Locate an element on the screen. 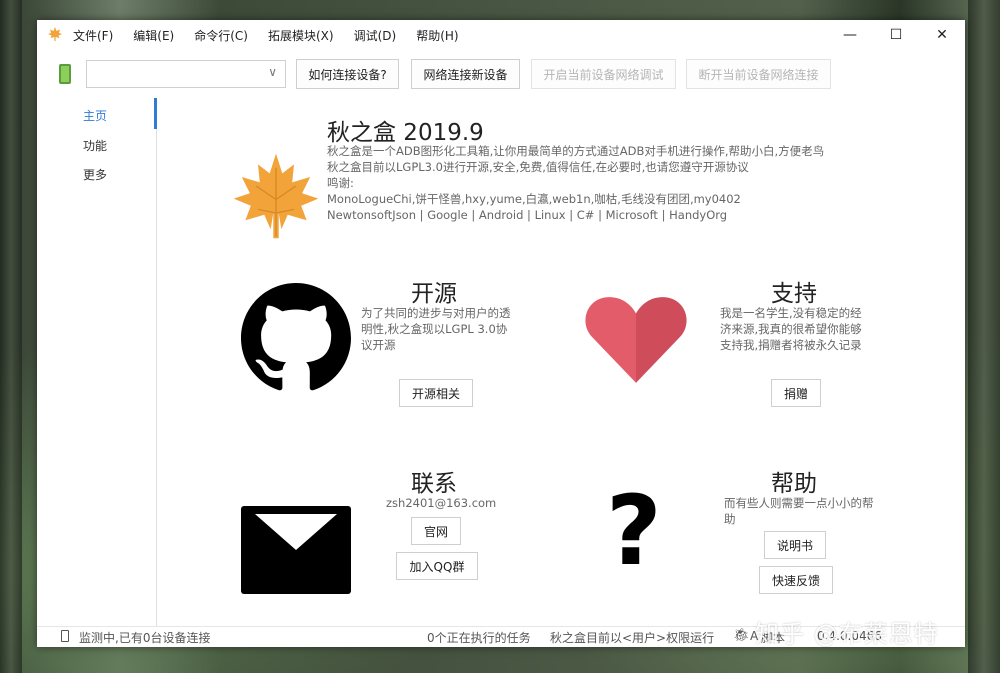  bug-icon: 🐞︎ is located at coordinates (741, 635).